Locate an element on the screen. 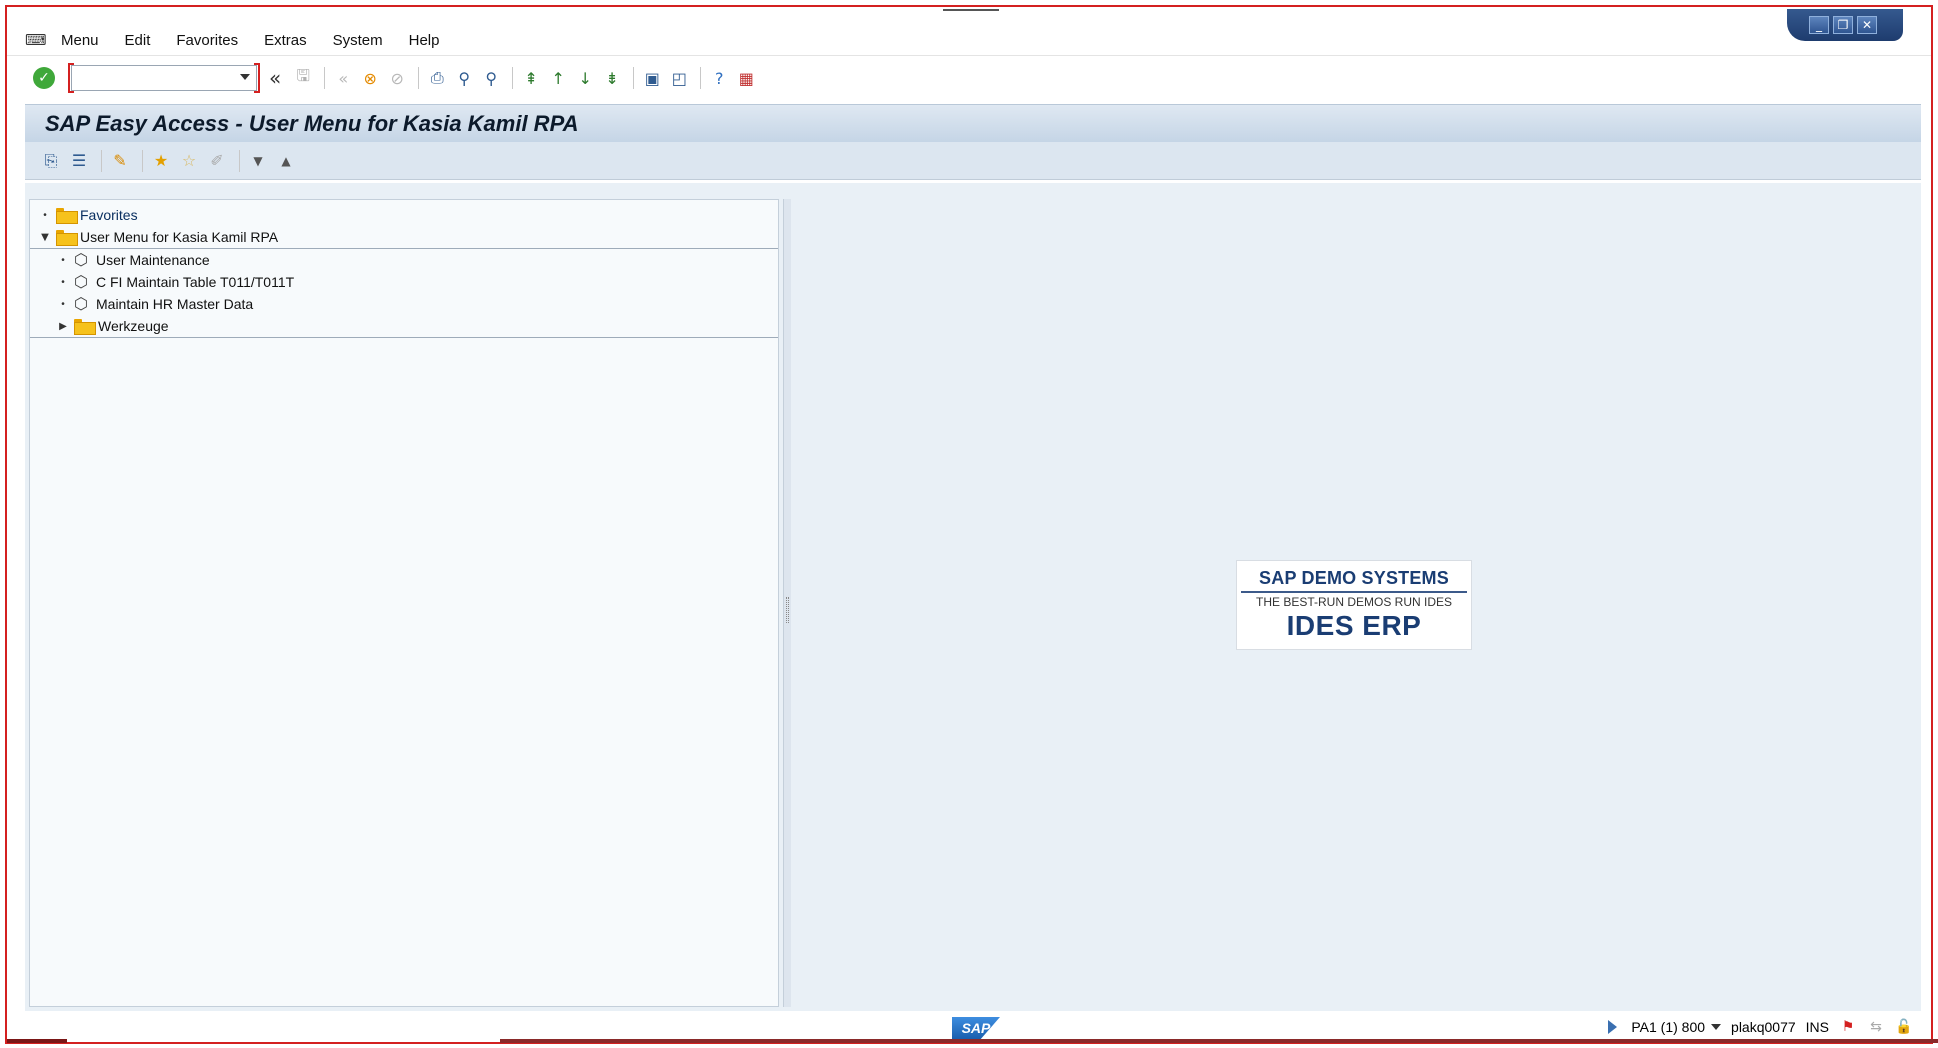 This screenshot has height=1048, width=1938. previous-page-icon: ↑ is located at coordinates (558, 78).